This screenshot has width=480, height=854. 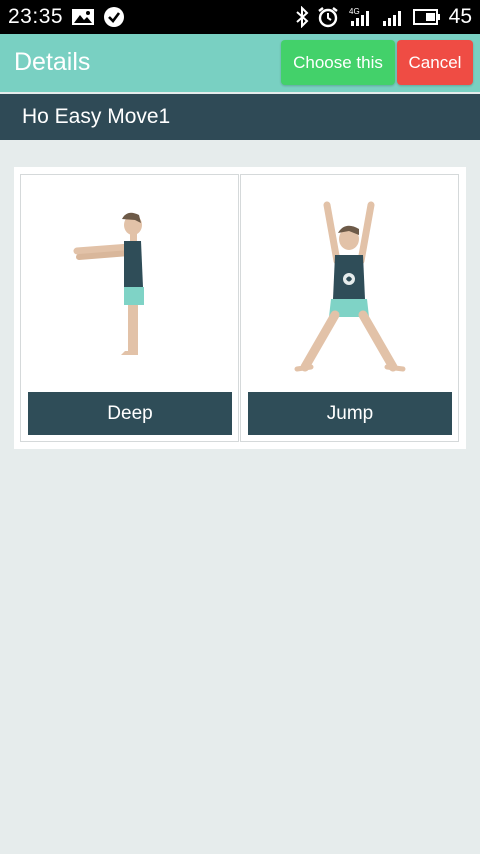 I want to click on choose-this-button: Choose this, so click(x=338, y=62).